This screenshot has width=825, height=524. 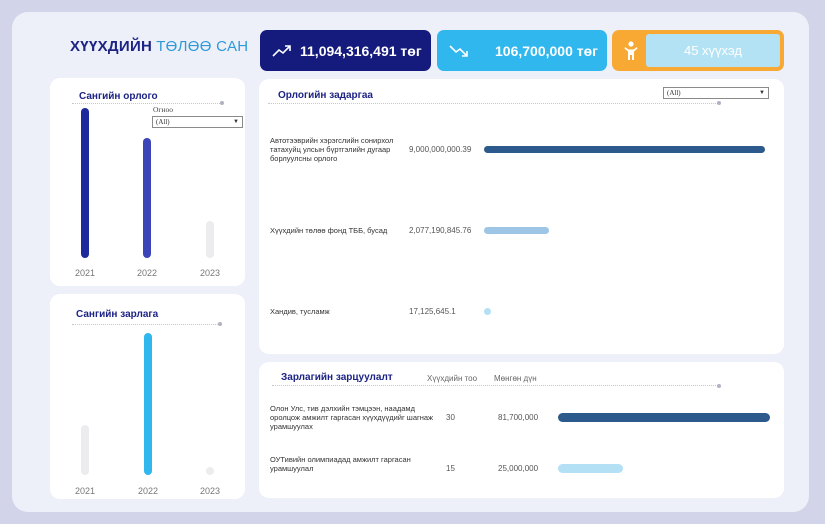 I want to click on date-filter-label: Огноо, so click(x=163, y=109).